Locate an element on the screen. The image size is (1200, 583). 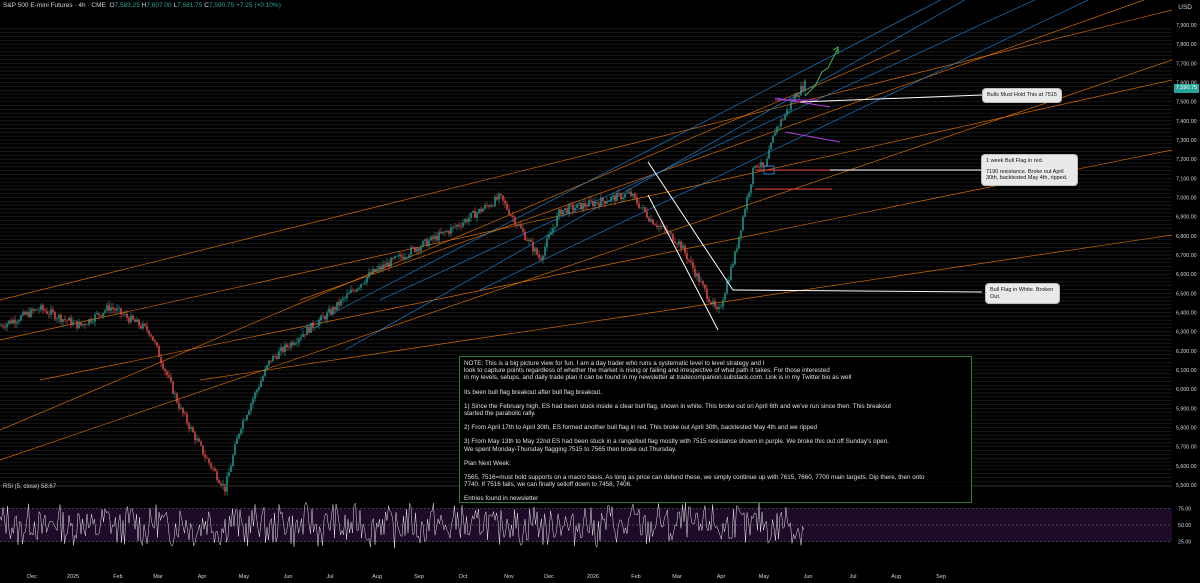
price-tick-label: 7,200.00 is located at coordinates (1186, 160).